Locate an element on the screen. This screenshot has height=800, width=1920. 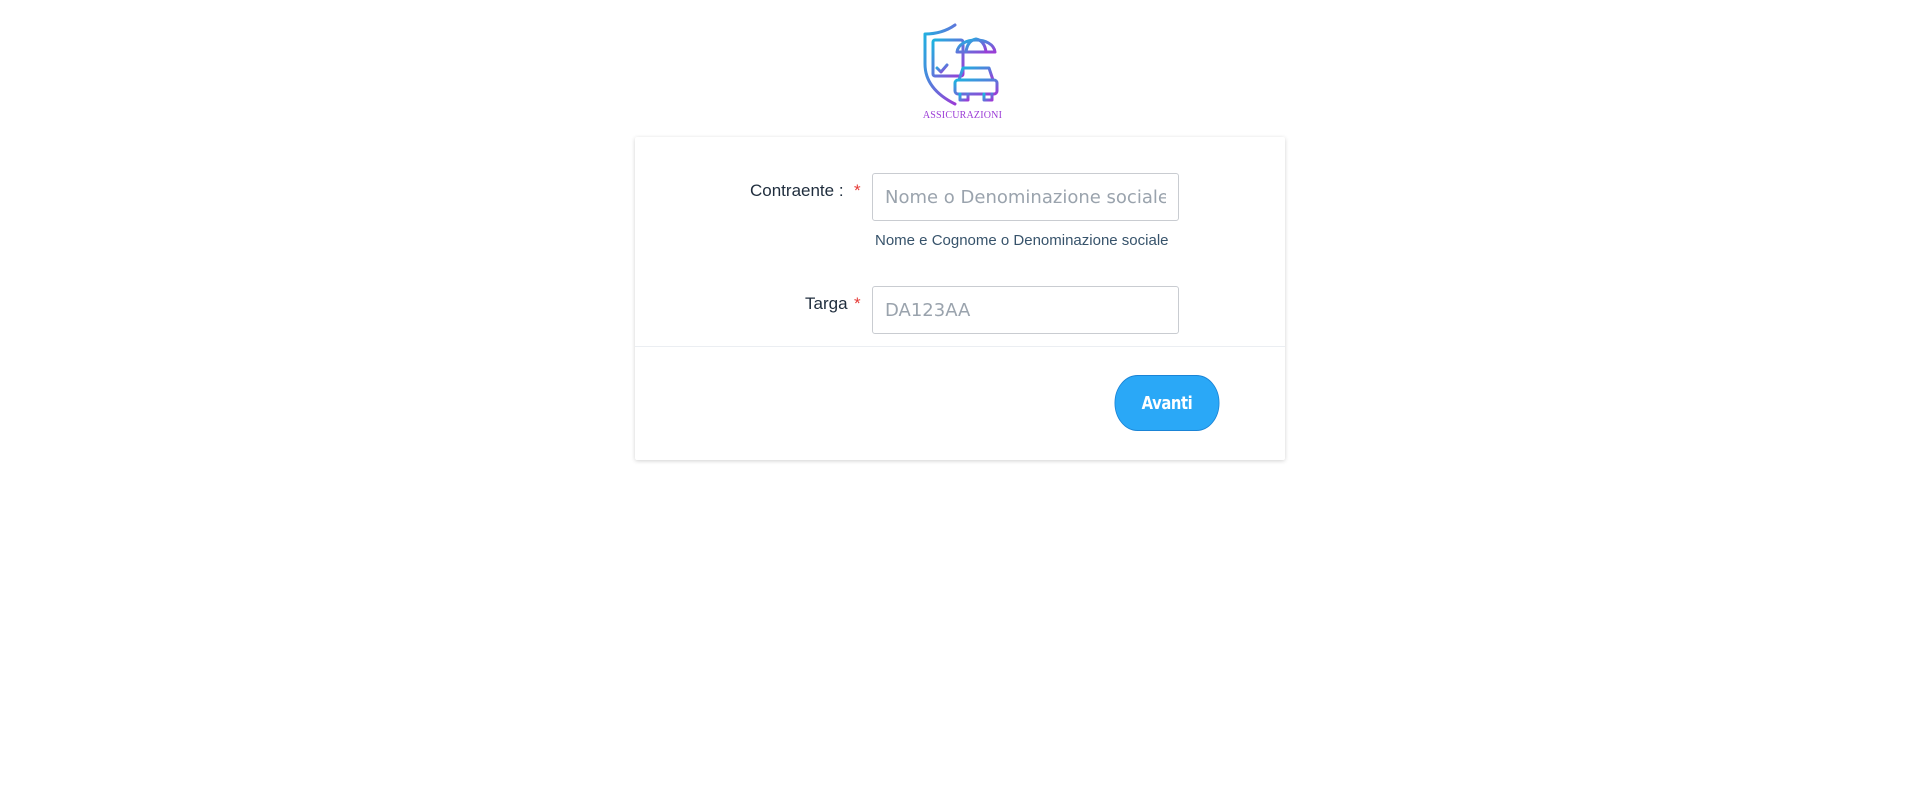
contraente-label: Contraente : is located at coordinates (797, 190).